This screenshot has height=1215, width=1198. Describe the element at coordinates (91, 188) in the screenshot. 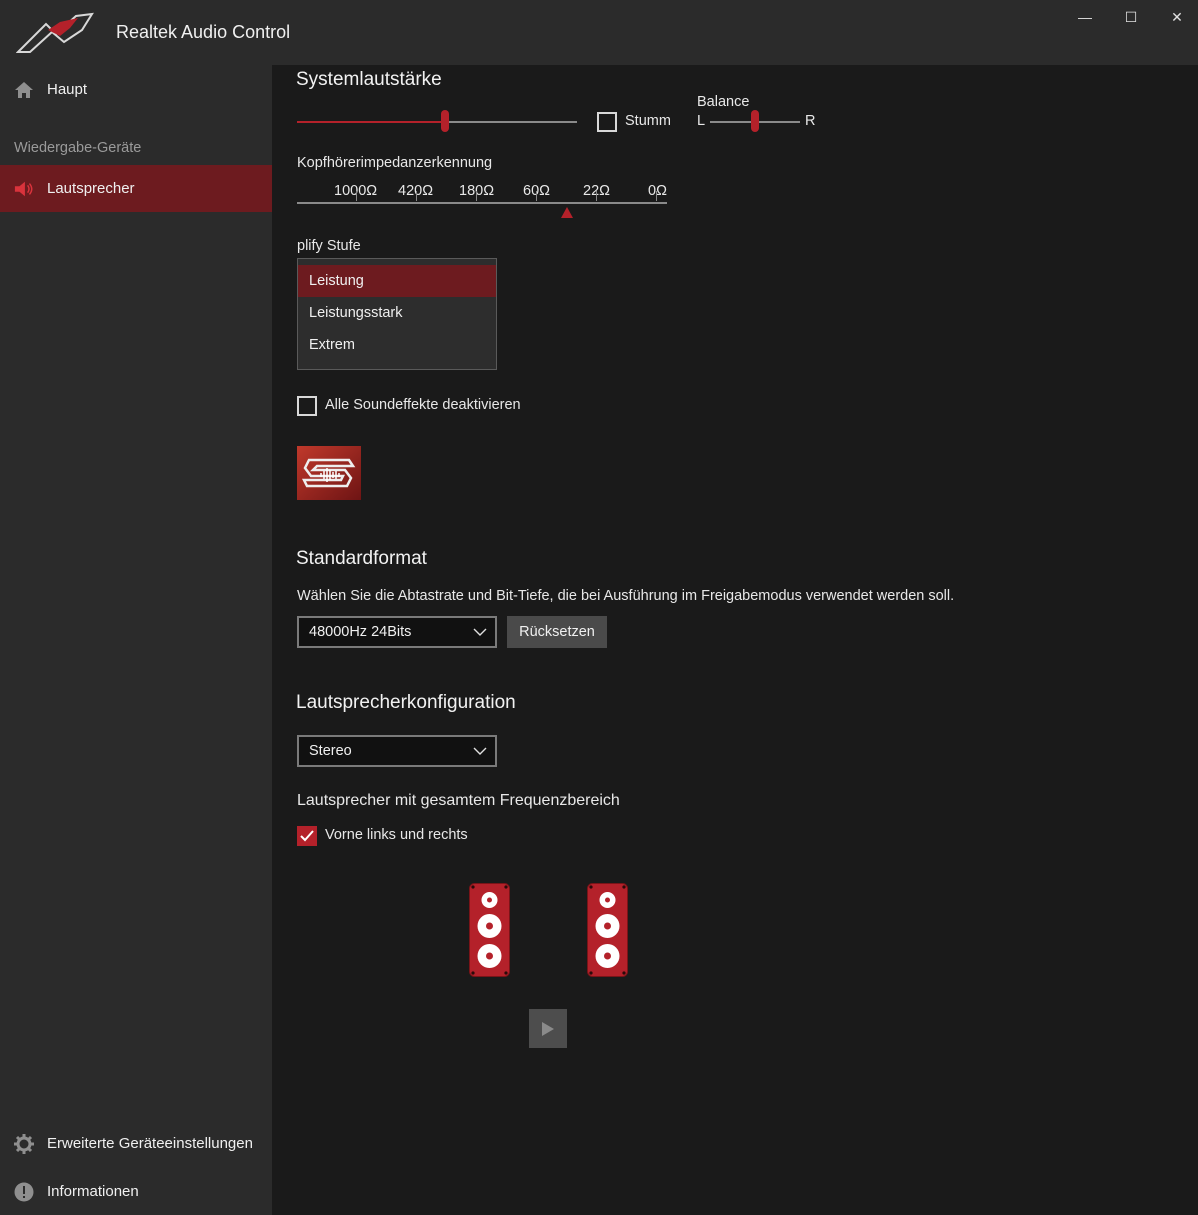

I see `sidebar-item-label: Lautsprecher` at that location.